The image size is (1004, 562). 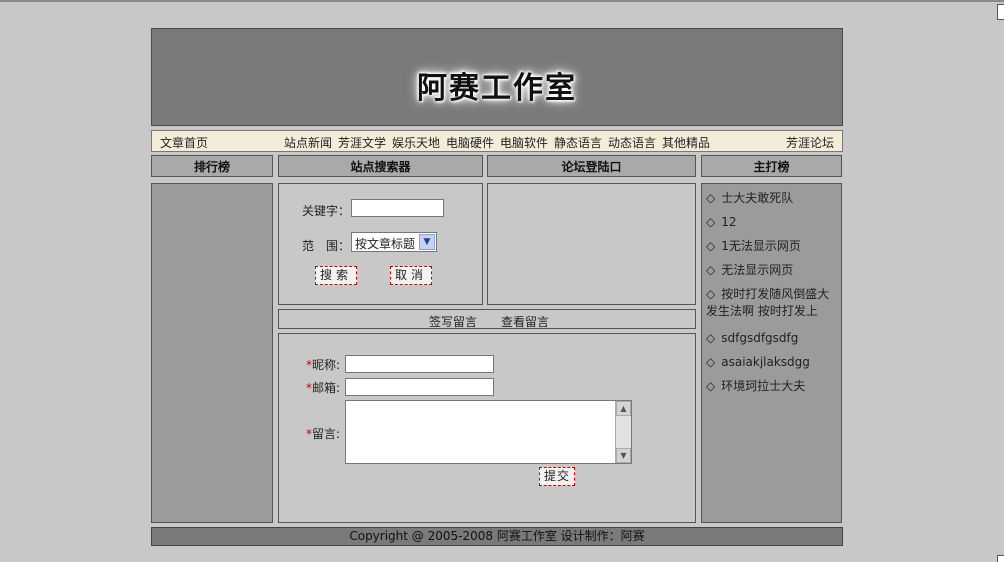 I want to click on featured-item: ◇ 按时打发随风倒盛大发生法啊 按时打发上, so click(x=772, y=303).